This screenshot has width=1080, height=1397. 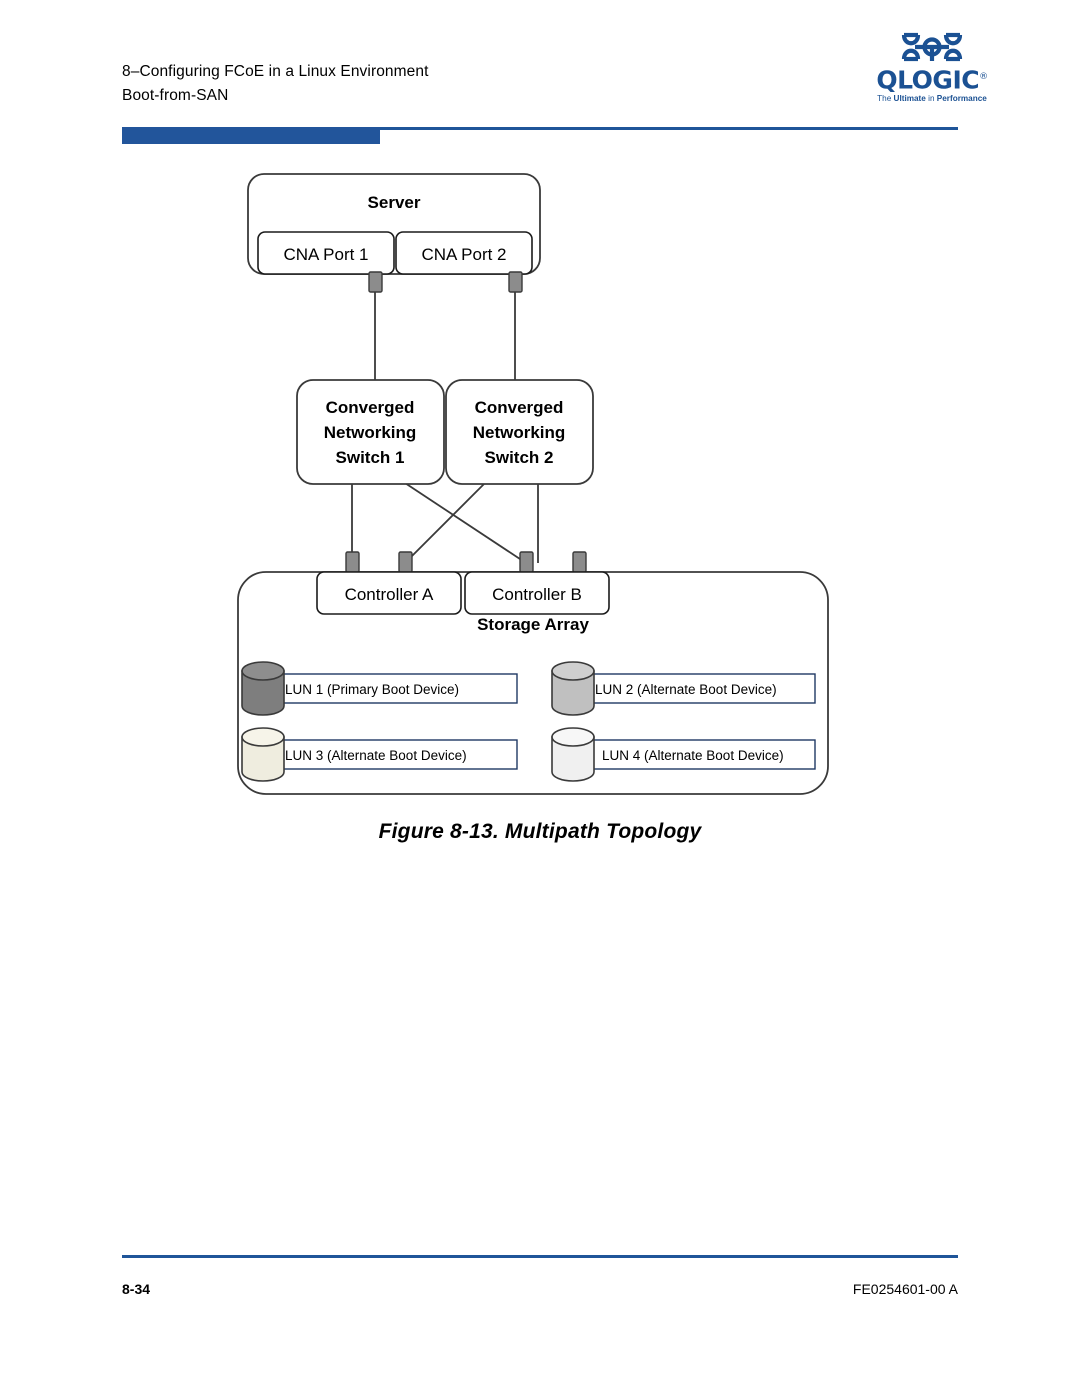 I want to click on qlogic-wordmark-text: QLOGIC, so click(x=928, y=80).